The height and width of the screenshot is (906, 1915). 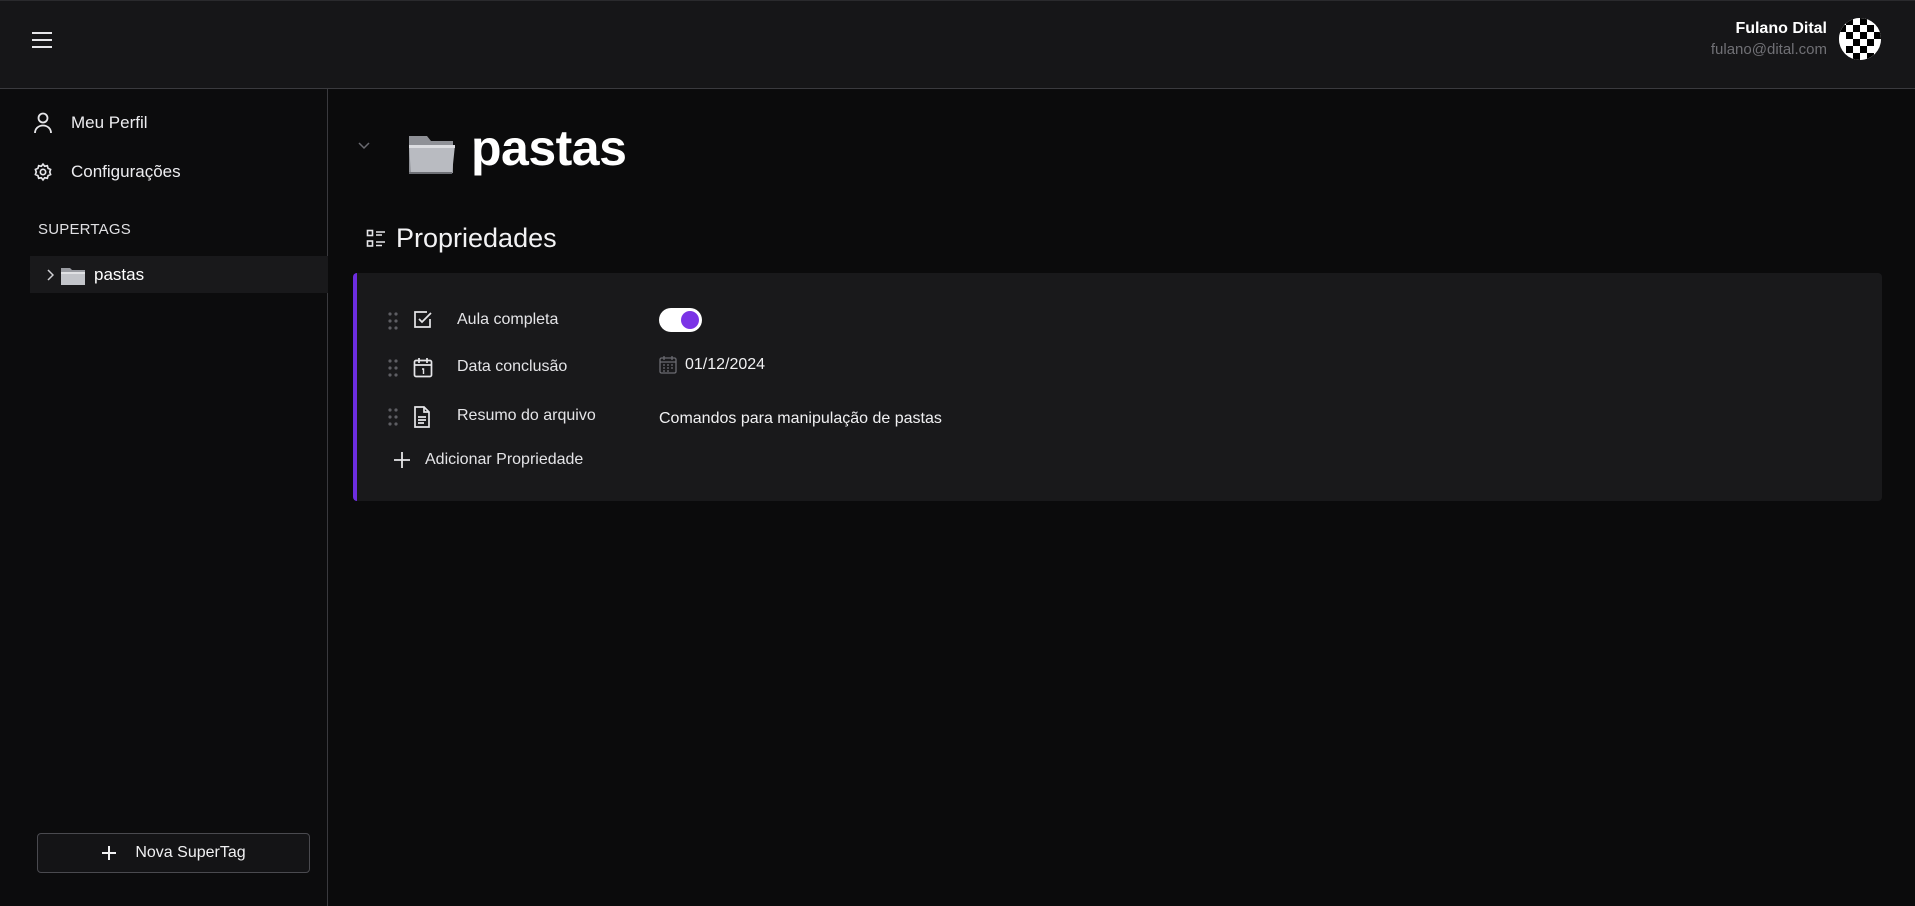 What do you see at coordinates (126, 171) in the screenshot?
I see `sidebar-item-label: Configurações` at bounding box center [126, 171].